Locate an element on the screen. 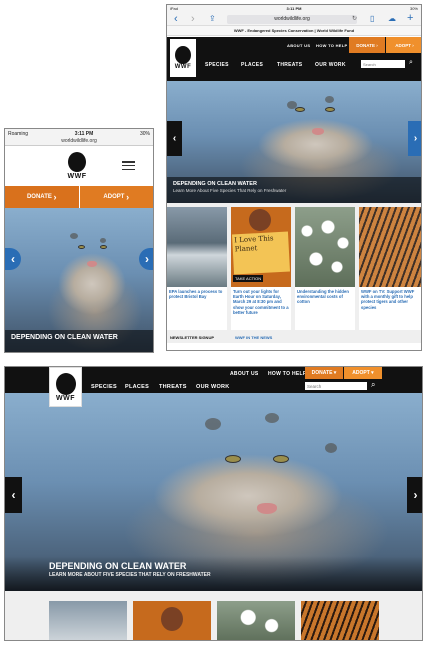 The width and height of the screenshot is (427, 645). phone-cta-row: DONATE › ADOPT › is located at coordinates (79, 197).